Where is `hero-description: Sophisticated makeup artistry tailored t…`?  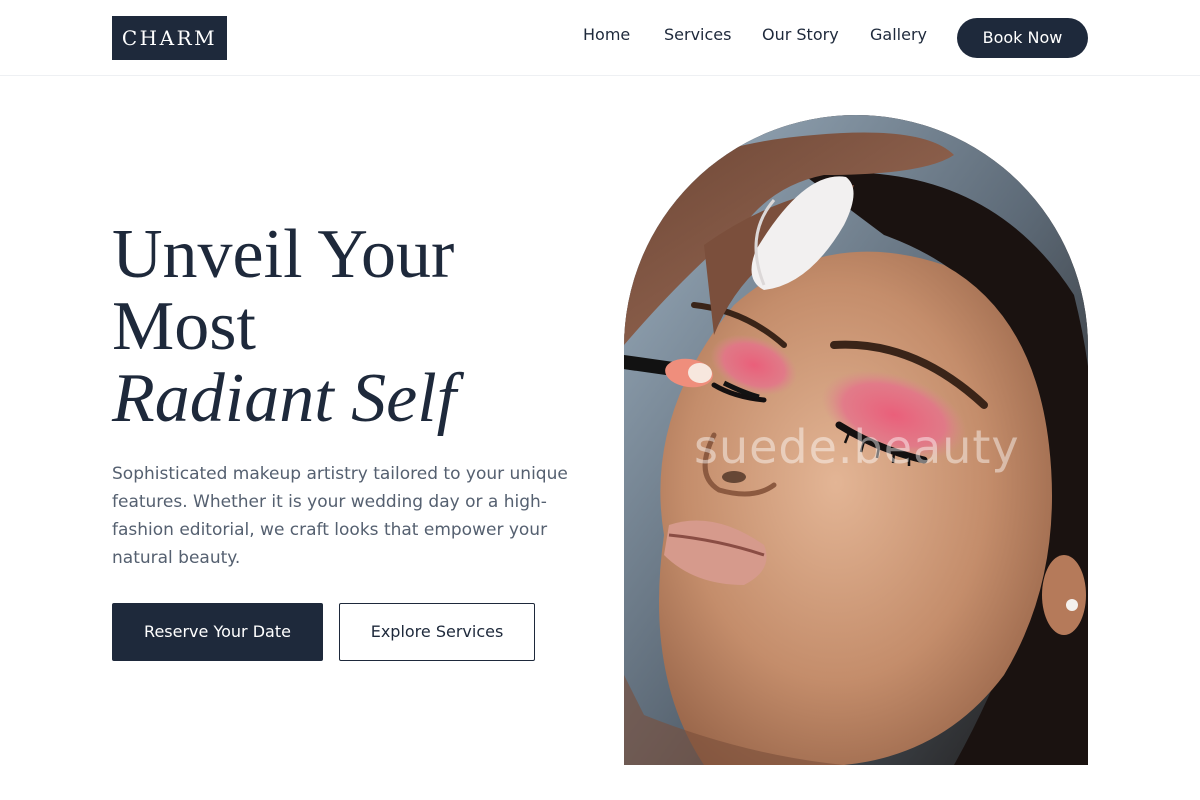 hero-description: Sophisticated makeup artistry tailored t… is located at coordinates (340, 516).